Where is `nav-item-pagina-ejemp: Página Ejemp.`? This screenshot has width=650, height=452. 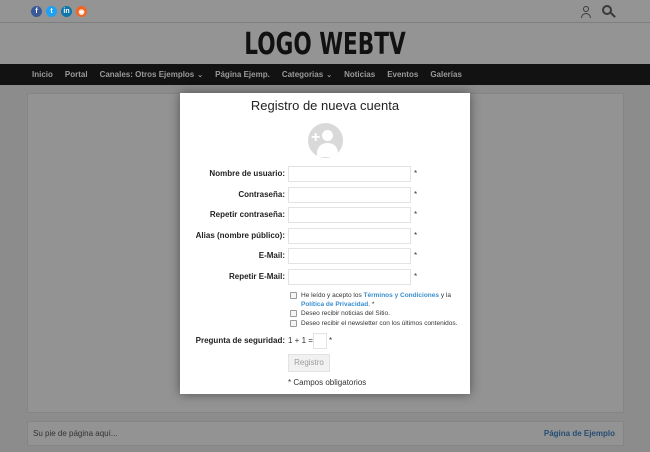
nav-item-pagina-ejemp: Página Ejemp. is located at coordinates (242, 74).